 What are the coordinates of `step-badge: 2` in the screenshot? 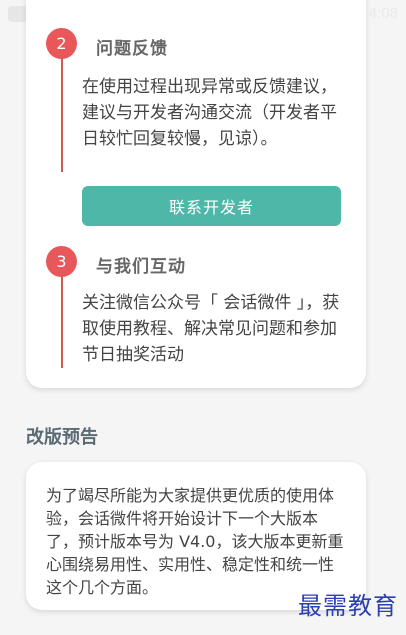 It's located at (61, 43).